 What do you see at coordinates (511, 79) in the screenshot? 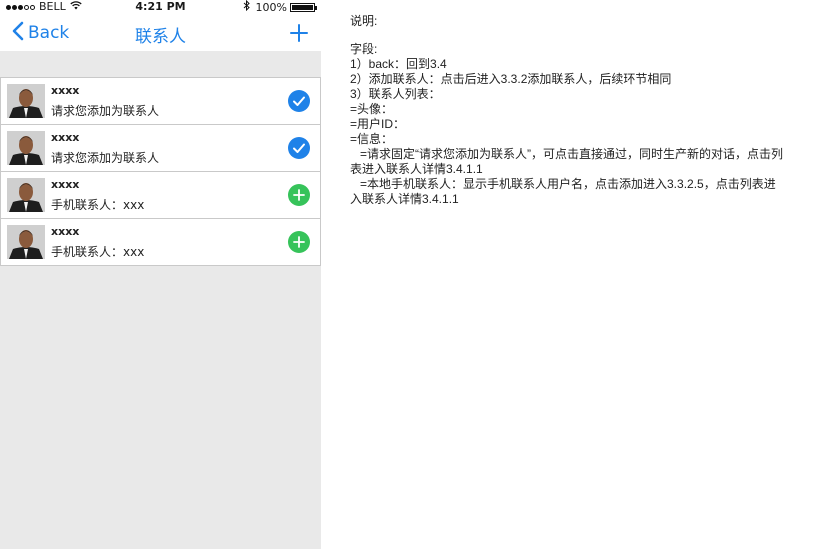
I see `notes-line: 2）添加联系人：点击后进入3.3.2添加联系人，后续环节相同` at bounding box center [511, 79].